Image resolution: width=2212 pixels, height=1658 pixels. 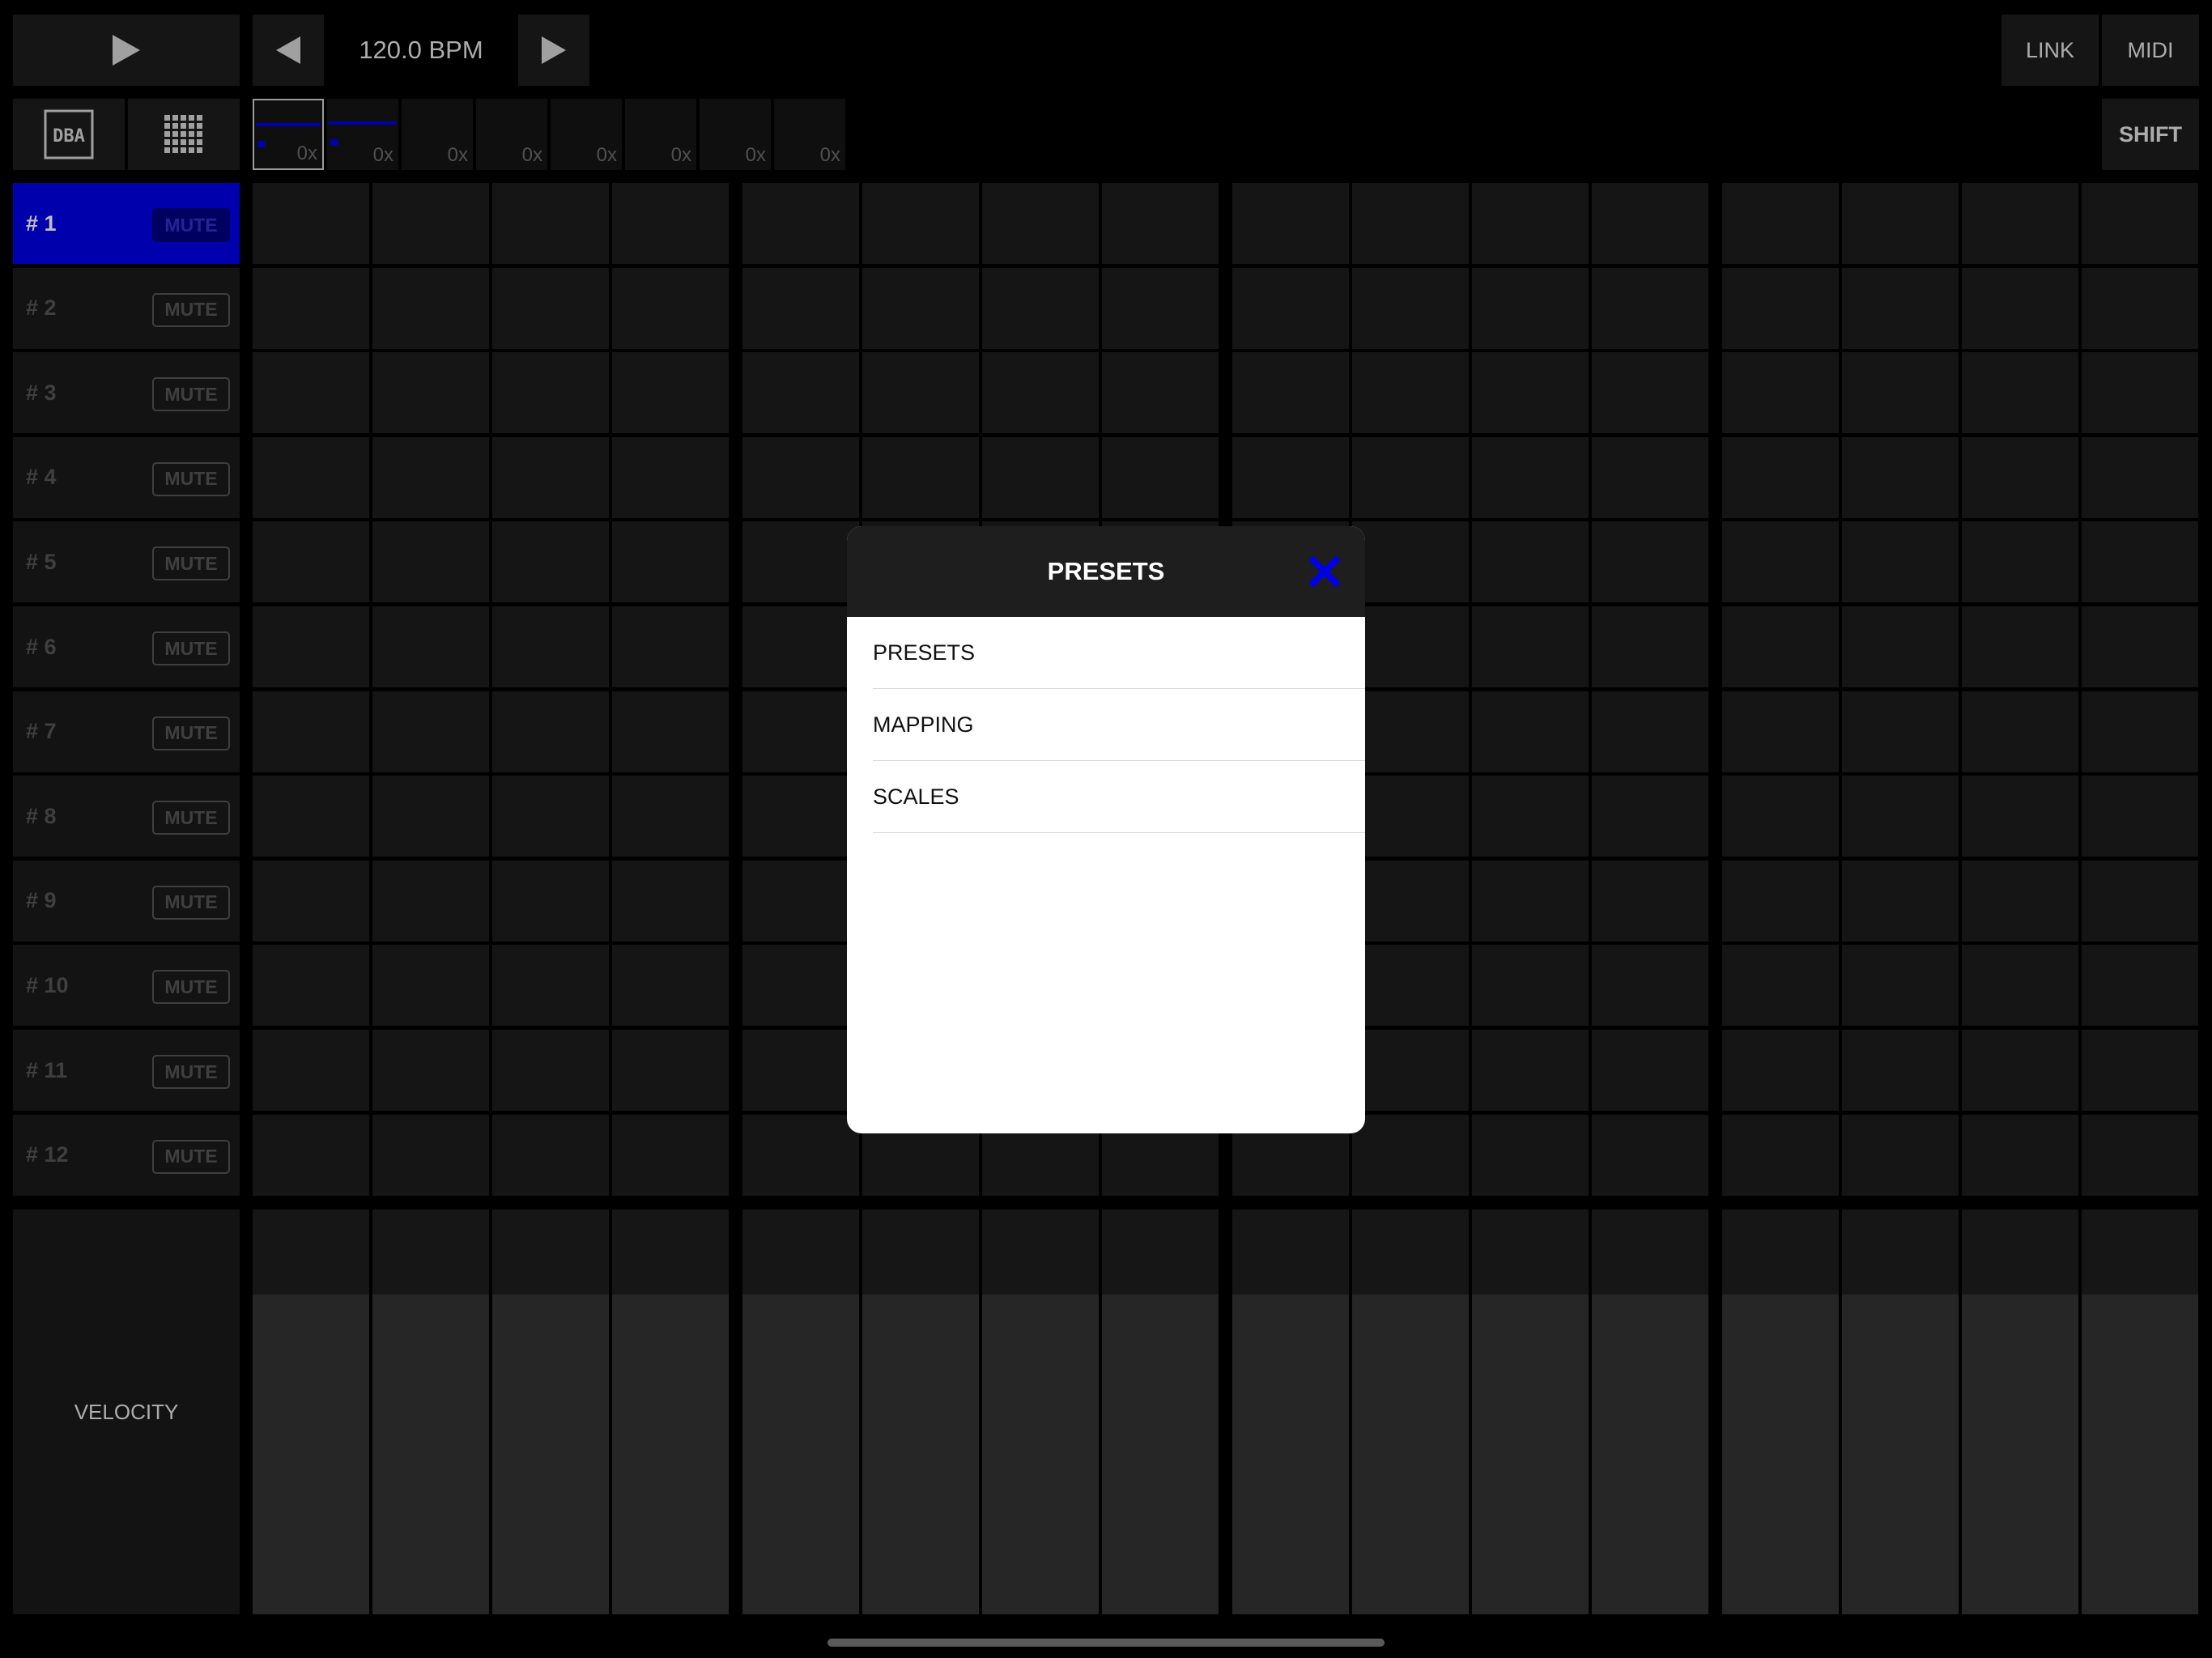 What do you see at coordinates (1119, 797) in the screenshot?
I see `menu-item-scales: SCALES` at bounding box center [1119, 797].